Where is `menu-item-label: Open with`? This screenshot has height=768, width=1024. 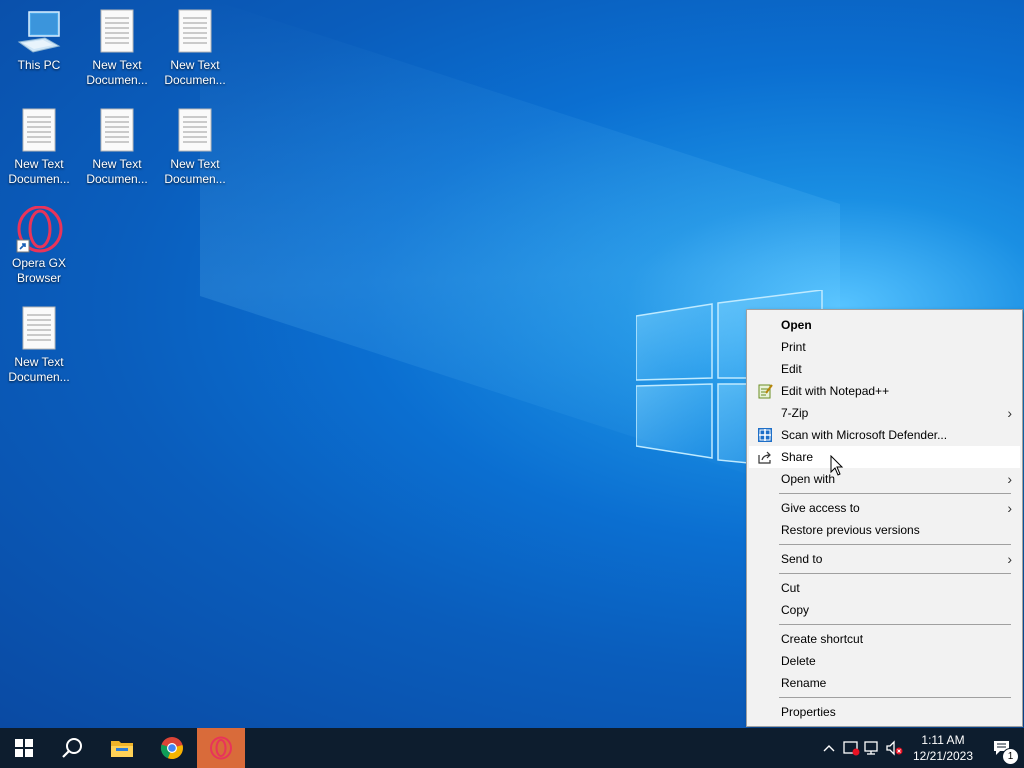 menu-item-label: Open with is located at coordinates (808, 479).